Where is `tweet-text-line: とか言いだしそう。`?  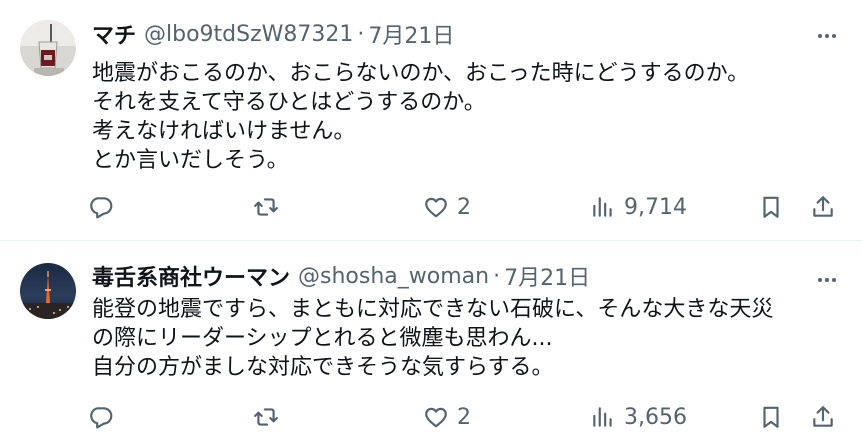
tweet-text-line: とか言いだしそう。 is located at coordinates (190, 160).